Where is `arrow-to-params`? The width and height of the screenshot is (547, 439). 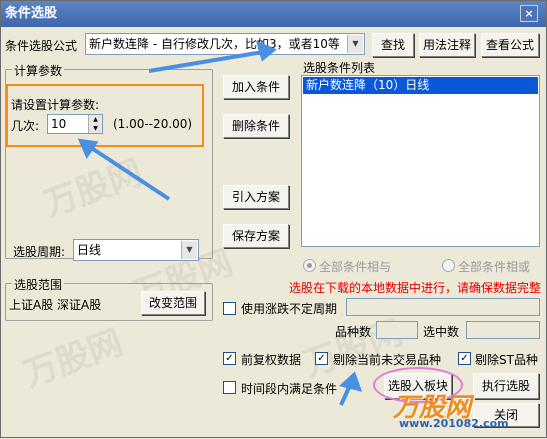 arrow-to-params is located at coordinates (124, 169).